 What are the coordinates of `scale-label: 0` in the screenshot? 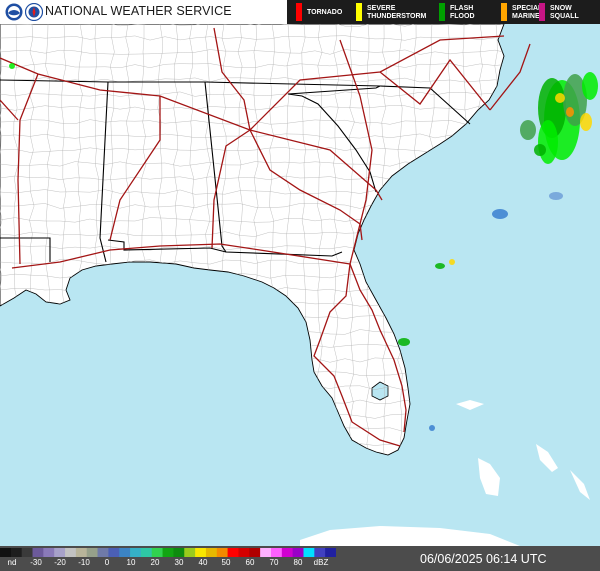 It's located at (107, 562).